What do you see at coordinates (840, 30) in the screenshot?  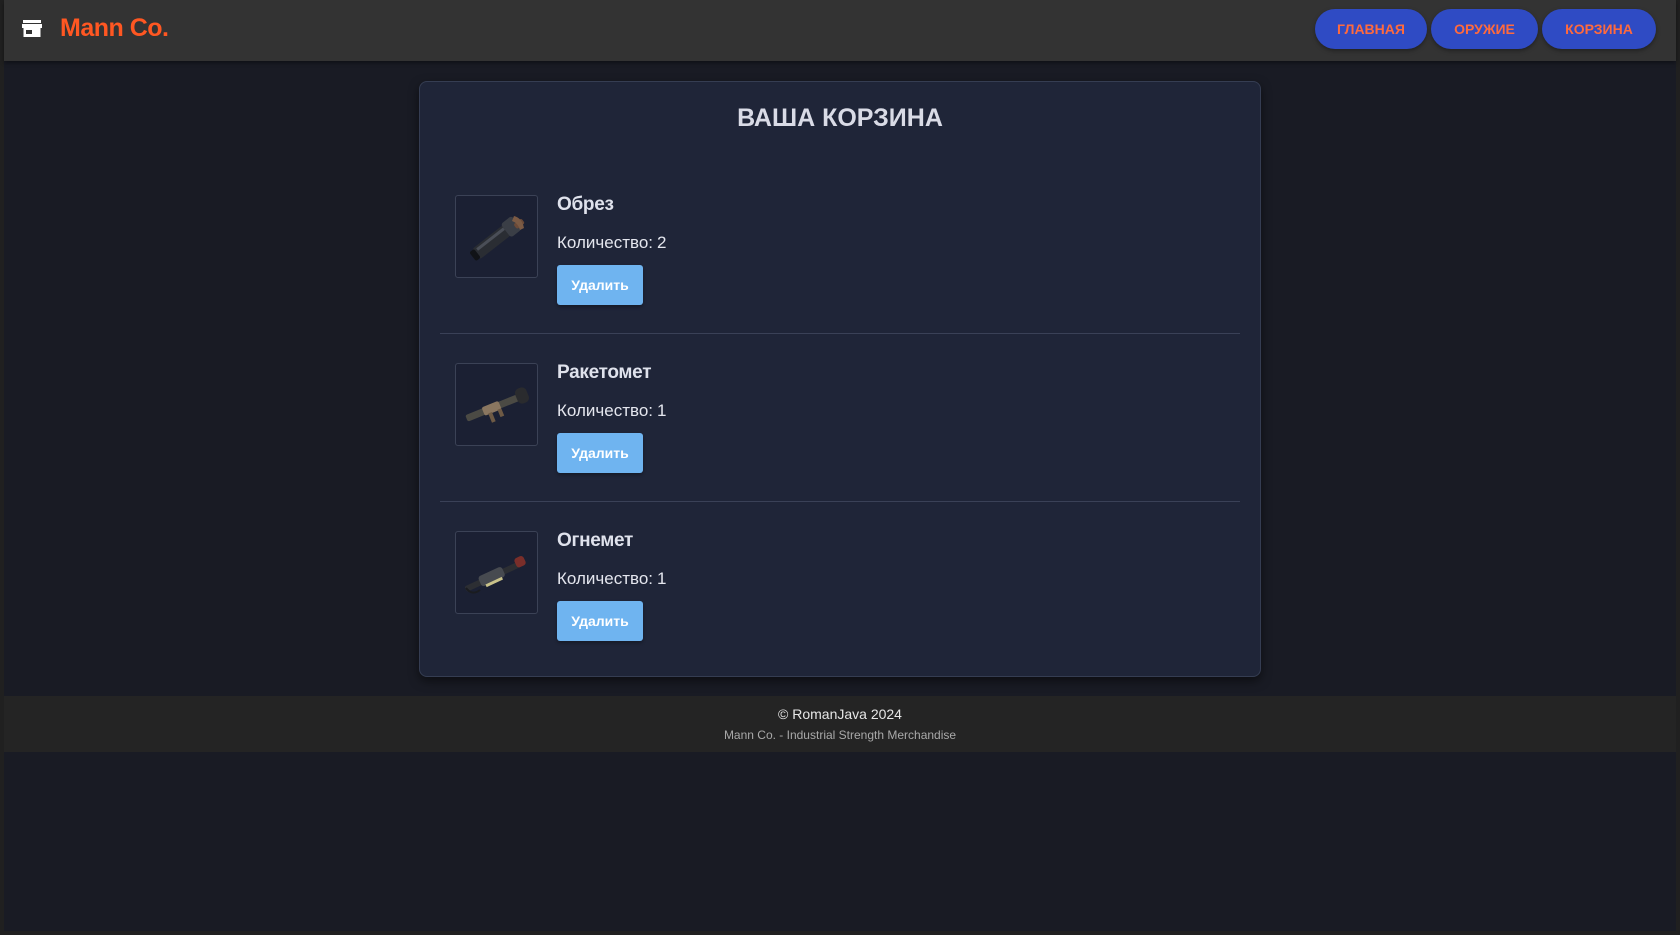 I see `top-navbar: Mann Co. ГЛАВНАЯ ОРУЖИЕ КОРЗИНА` at bounding box center [840, 30].